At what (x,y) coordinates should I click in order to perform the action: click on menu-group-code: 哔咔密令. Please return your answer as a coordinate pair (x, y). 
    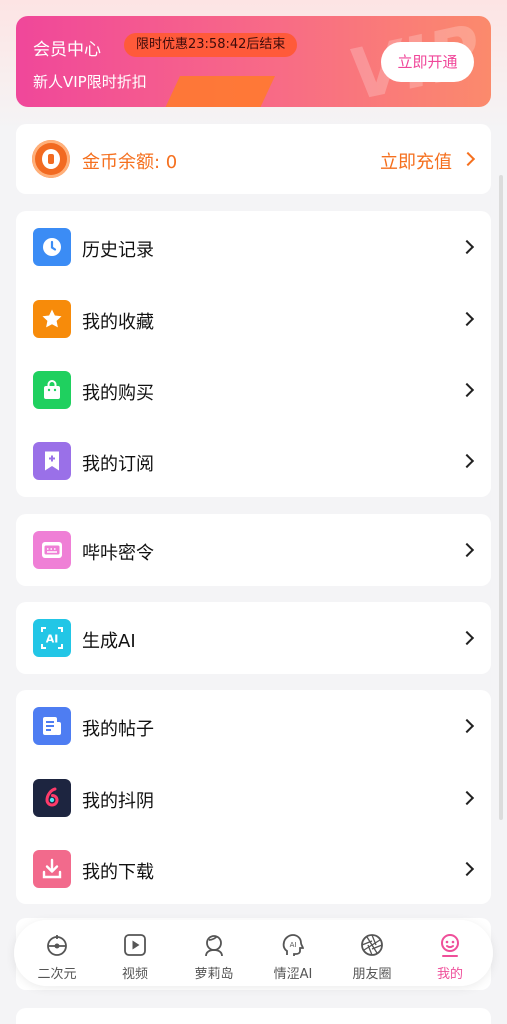
    Looking at the image, I should click on (253, 550).